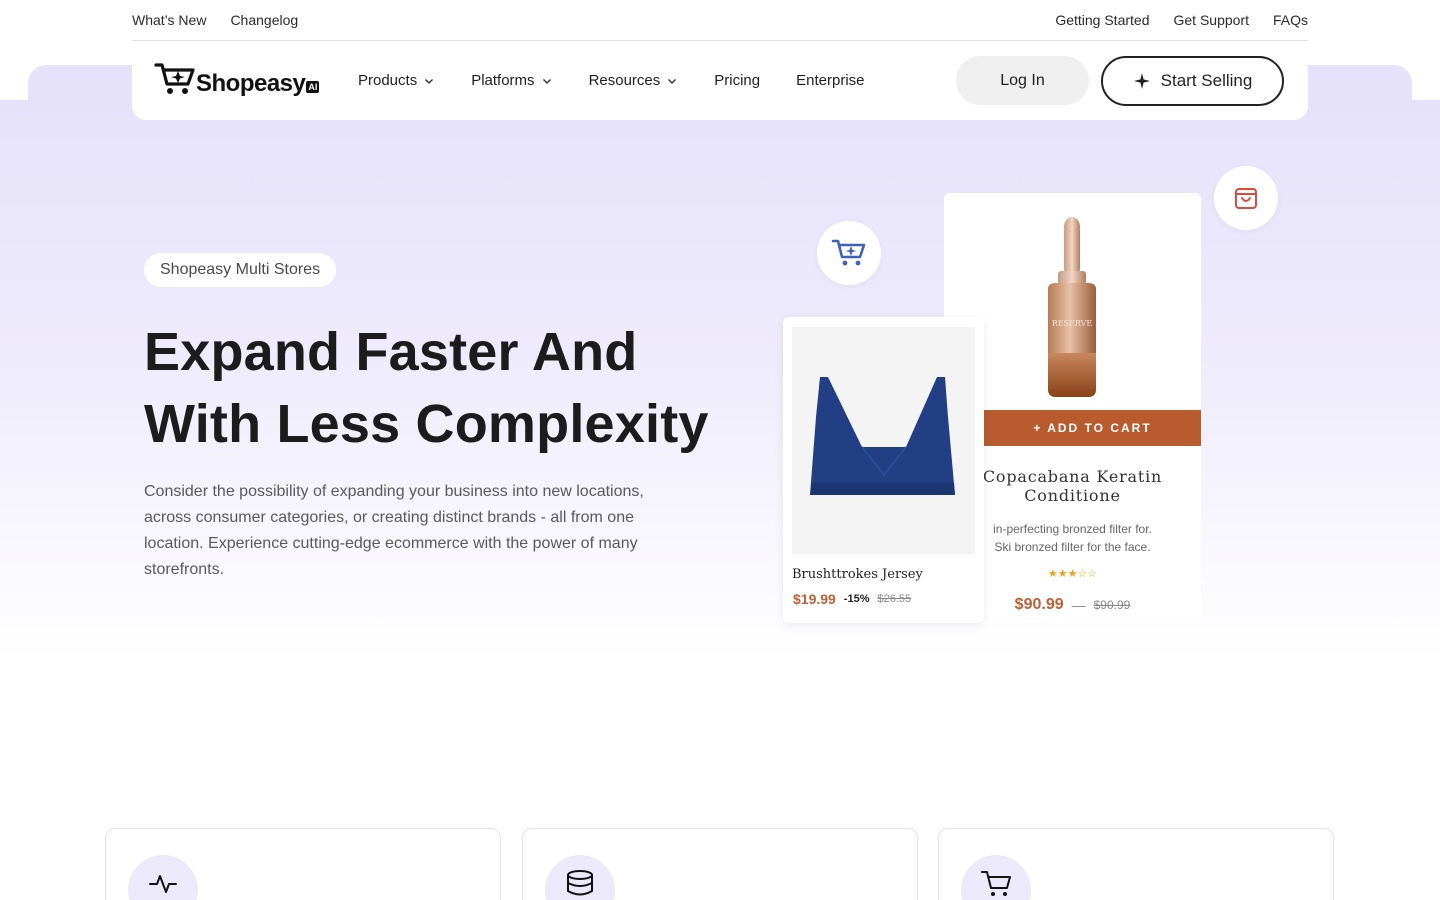  I want to click on activity-icon, so click(163, 884).